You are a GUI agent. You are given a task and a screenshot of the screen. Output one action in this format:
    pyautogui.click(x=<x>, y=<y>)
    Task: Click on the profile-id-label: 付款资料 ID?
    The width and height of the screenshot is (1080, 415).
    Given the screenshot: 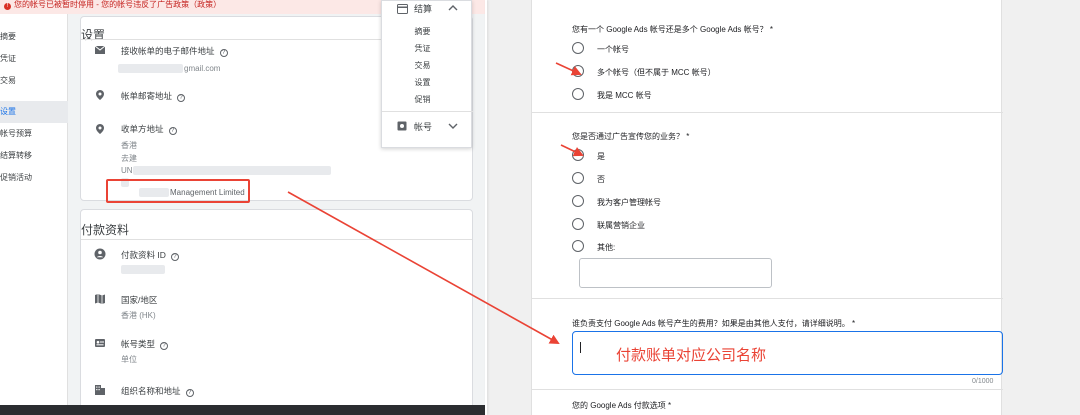 What is the action you would take?
    pyautogui.click(x=150, y=255)
    